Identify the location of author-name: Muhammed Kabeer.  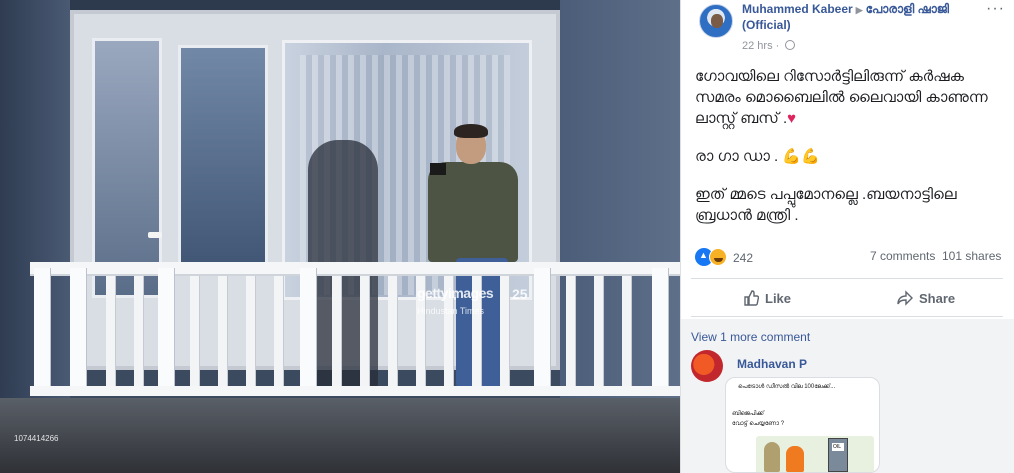
(797, 9).